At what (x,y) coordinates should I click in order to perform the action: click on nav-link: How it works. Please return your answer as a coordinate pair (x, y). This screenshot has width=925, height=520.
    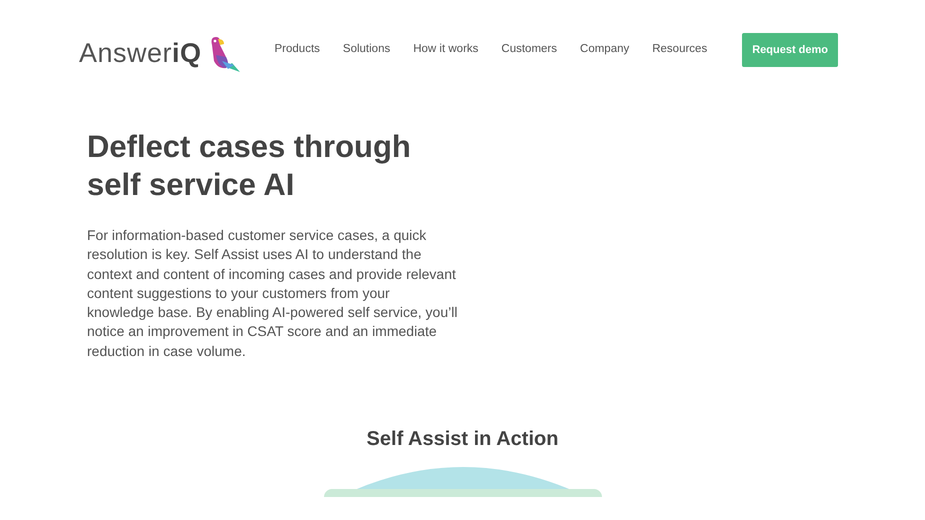
    Looking at the image, I should click on (445, 49).